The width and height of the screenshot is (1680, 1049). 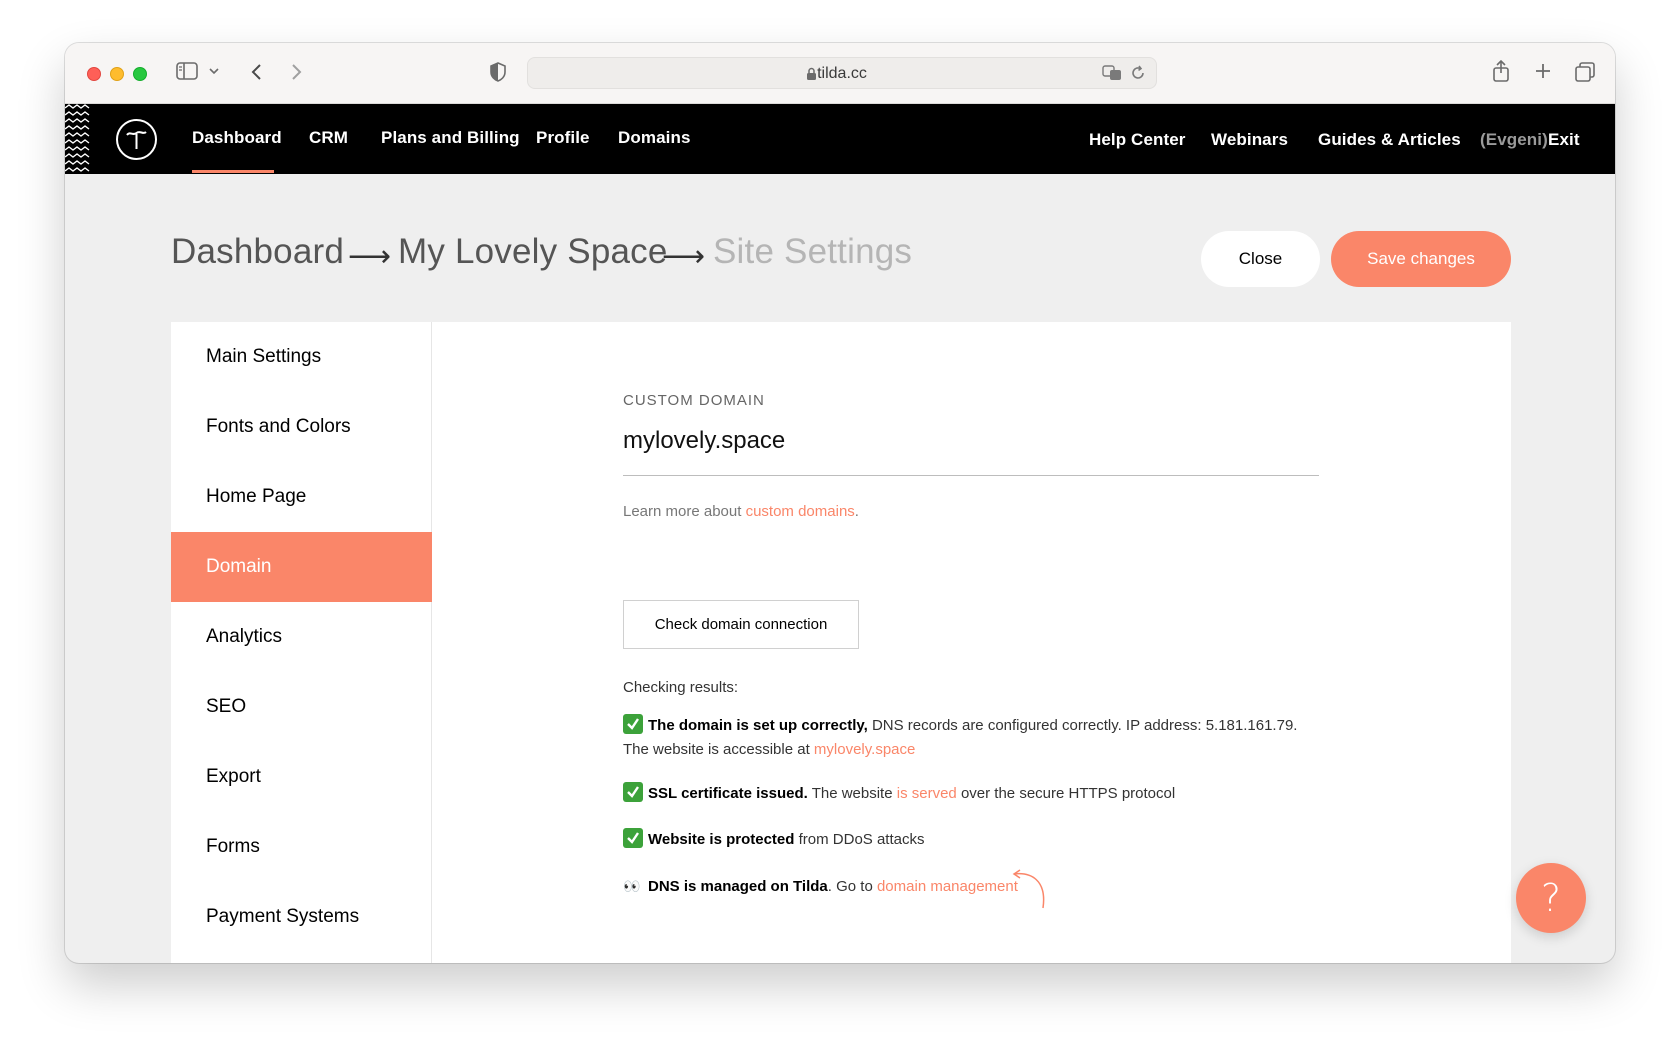 I want to click on custom-domain-input: mylovely.space, so click(x=704, y=441).